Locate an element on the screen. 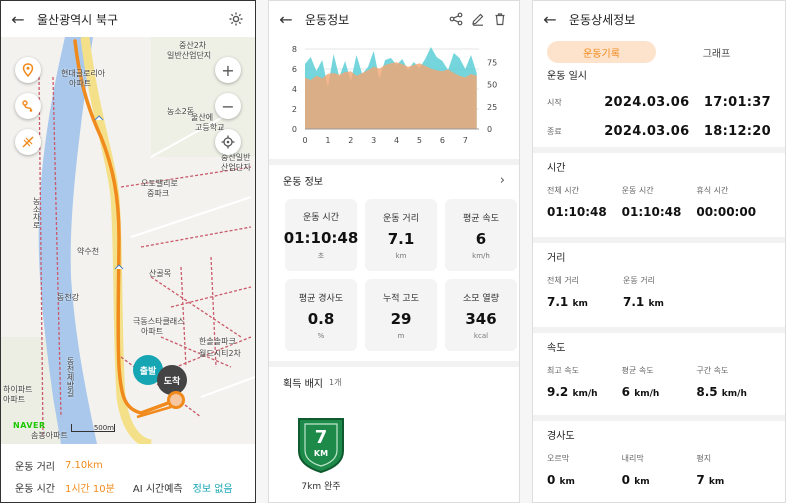 This screenshot has height=503, width=786. map-header: ← 울산광역시 북구 is located at coordinates (128, 19).